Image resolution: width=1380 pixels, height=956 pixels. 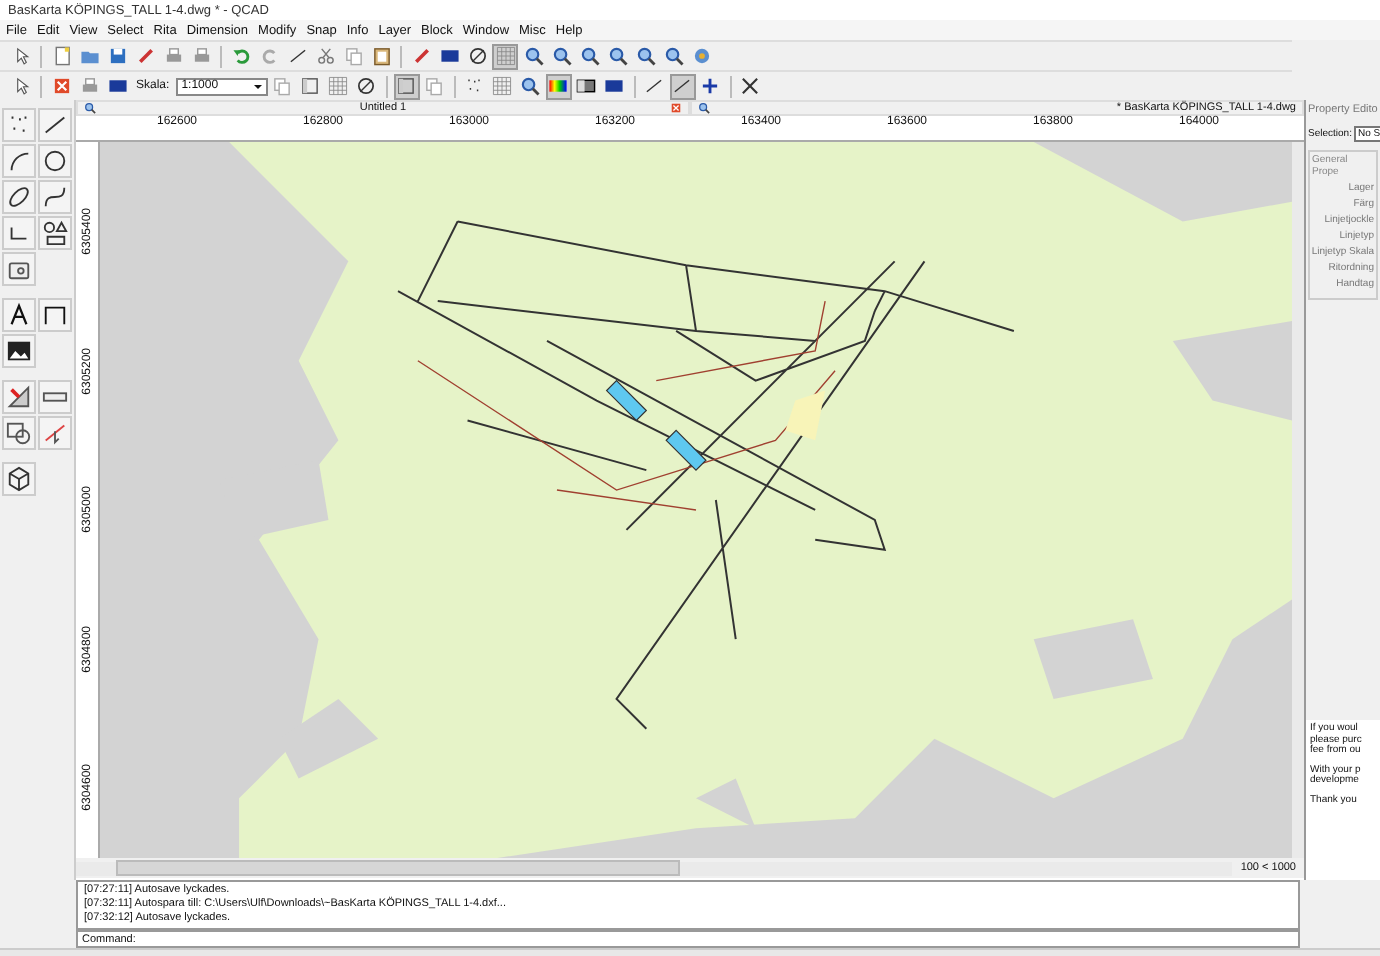 I want to click on page-button, so click(x=310, y=86).